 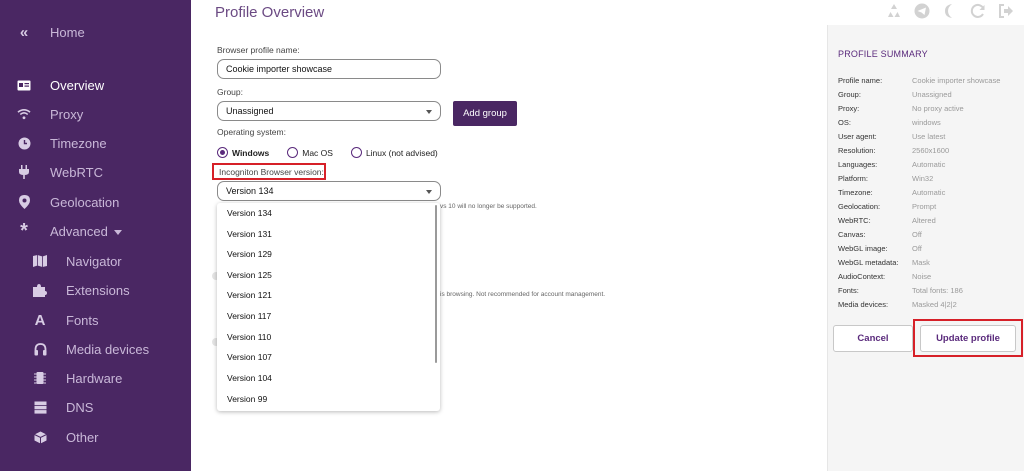 I want to click on puzzle-icon, so click(x=40, y=290).